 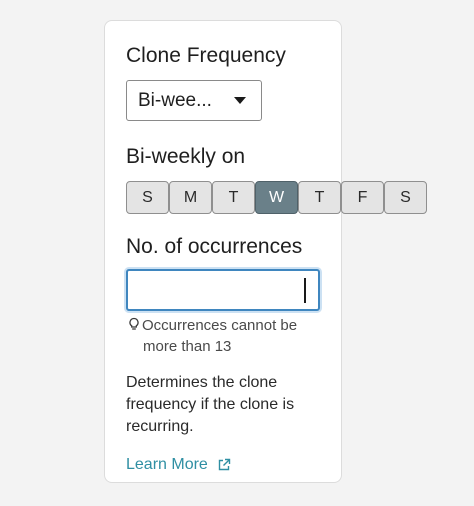 What do you see at coordinates (134, 323) in the screenshot?
I see `lightbulb-icon` at bounding box center [134, 323].